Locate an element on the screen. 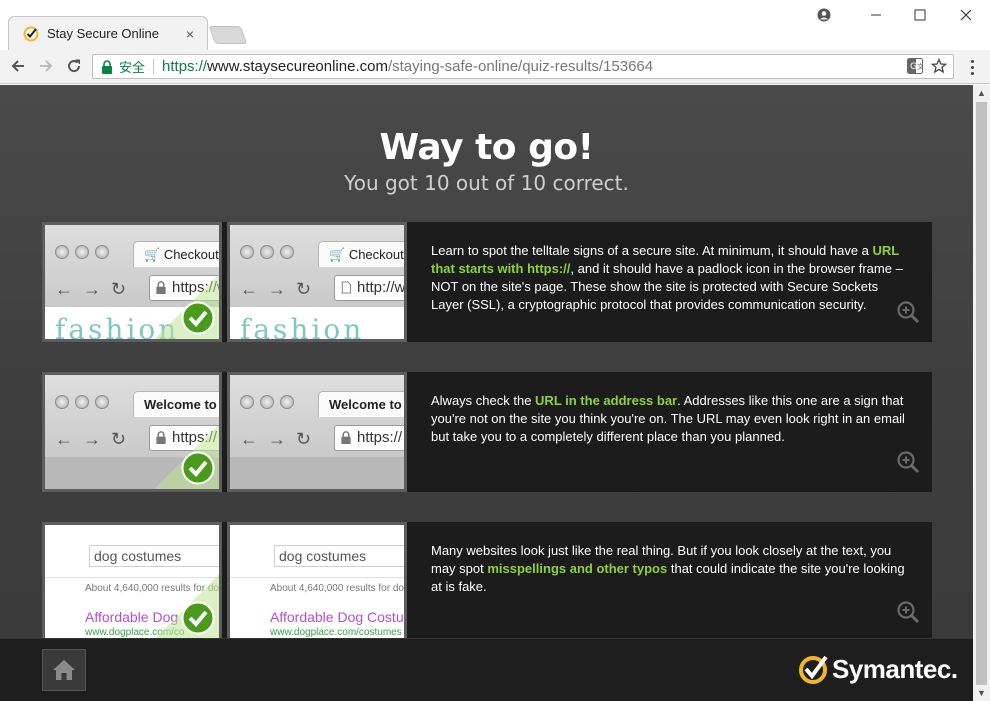 This screenshot has height=701, width=990. forward-button is located at coordinates (46, 66).